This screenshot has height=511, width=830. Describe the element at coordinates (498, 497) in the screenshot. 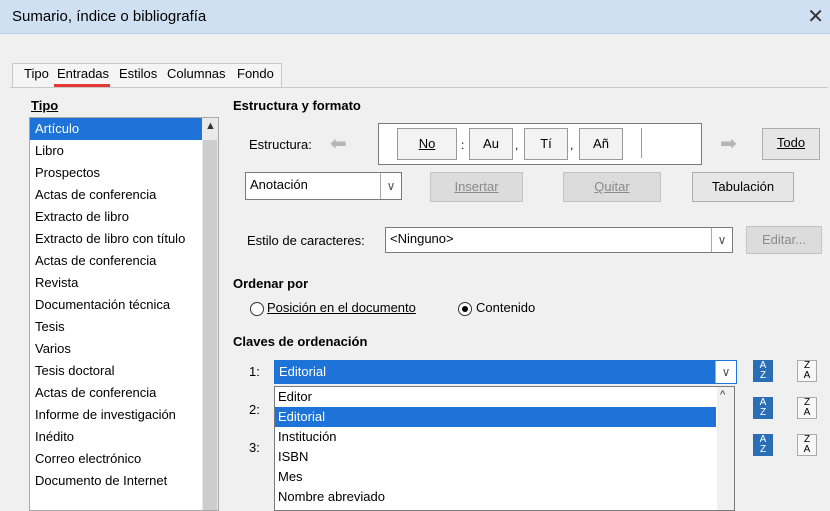

I see `dropdown-item: Nombre abreviado` at that location.